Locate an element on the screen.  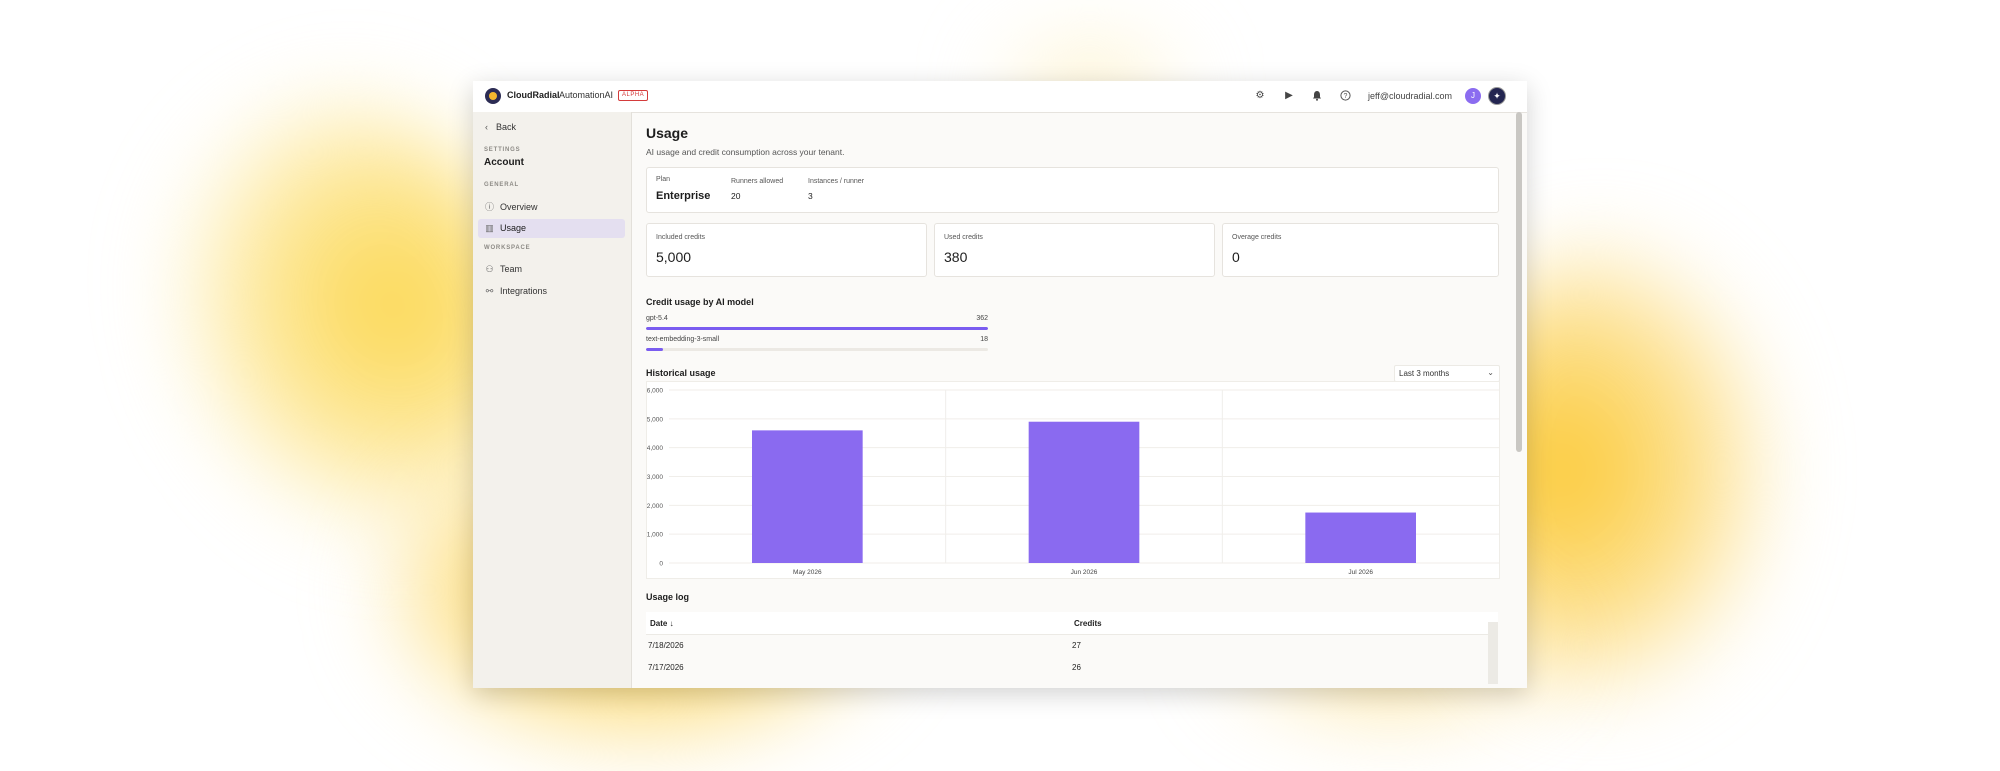
cloudradial-logo-icon is located at coordinates (493, 96).